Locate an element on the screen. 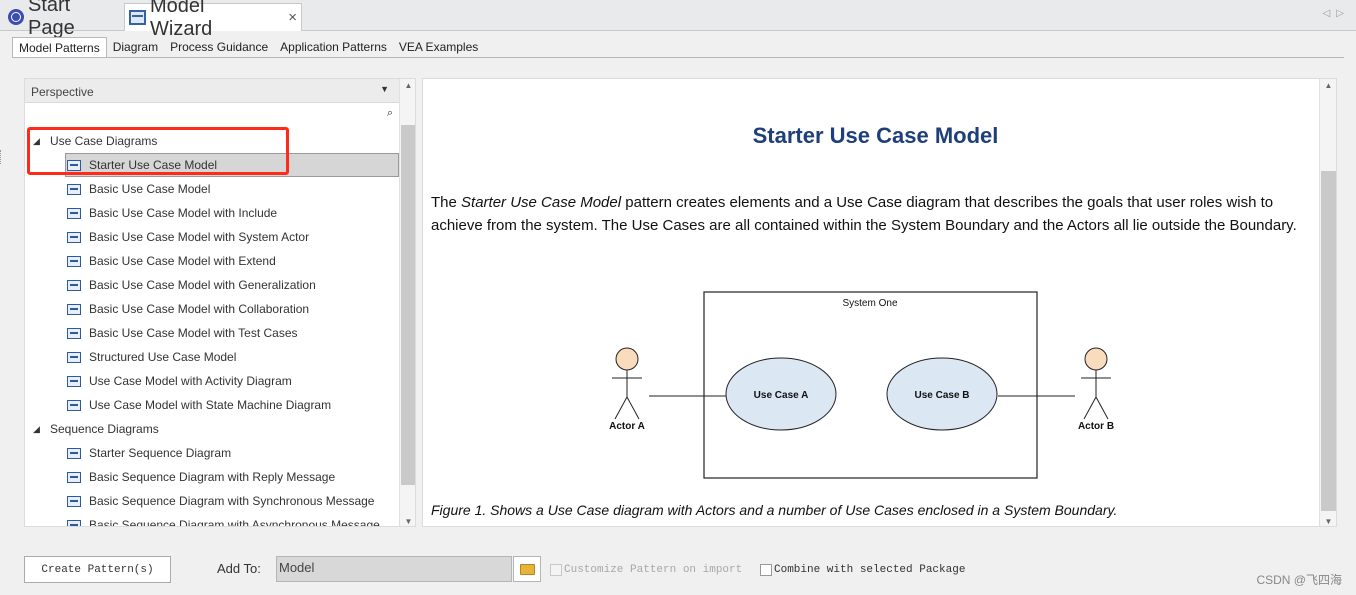 The image size is (1356, 595). tree-group-label: Use Case Diagrams is located at coordinates (104, 141).